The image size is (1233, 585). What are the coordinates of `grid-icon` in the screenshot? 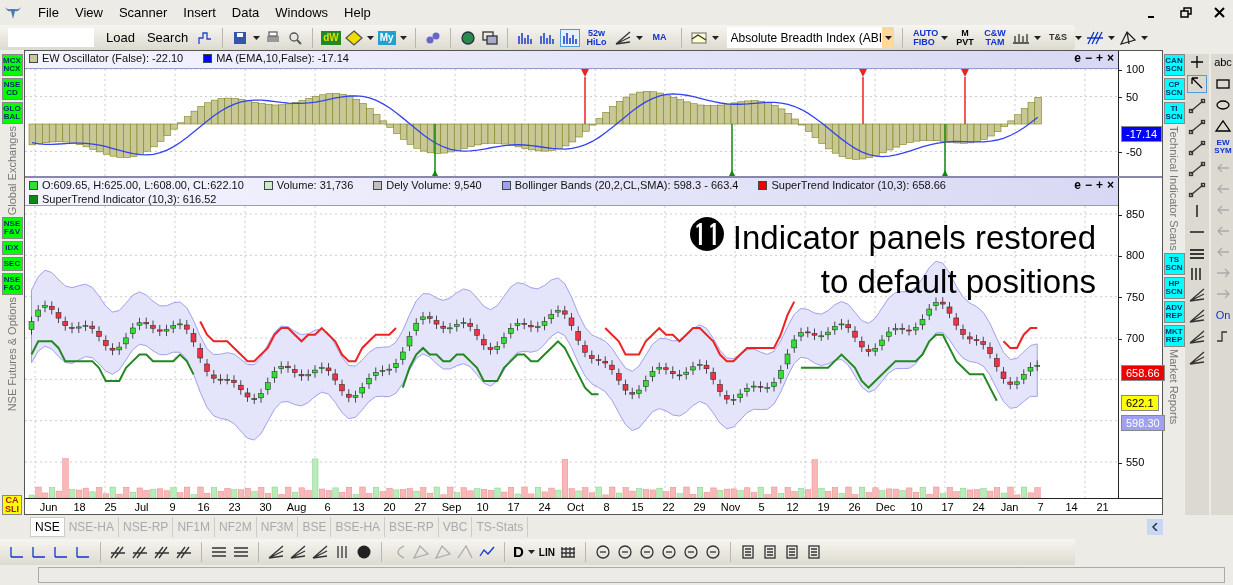 It's located at (567, 552).